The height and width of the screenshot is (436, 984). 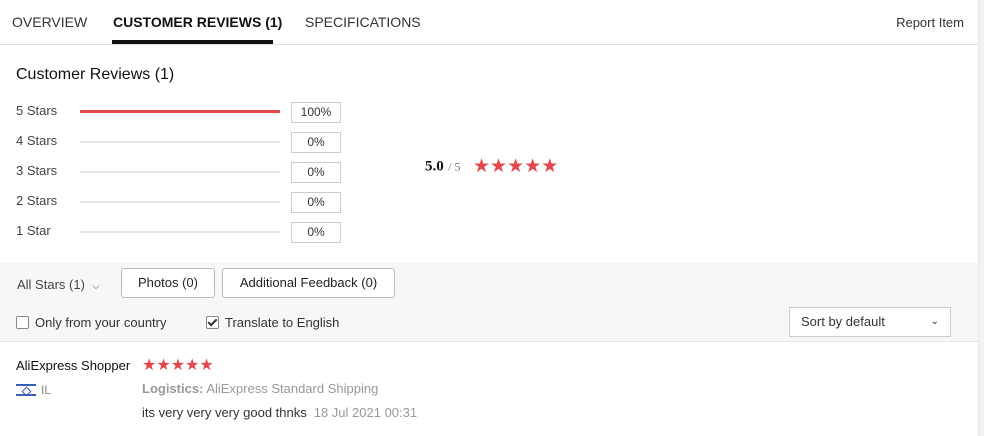 I want to click on rating-row-3: 3 Stars 0%, so click(x=181, y=172).